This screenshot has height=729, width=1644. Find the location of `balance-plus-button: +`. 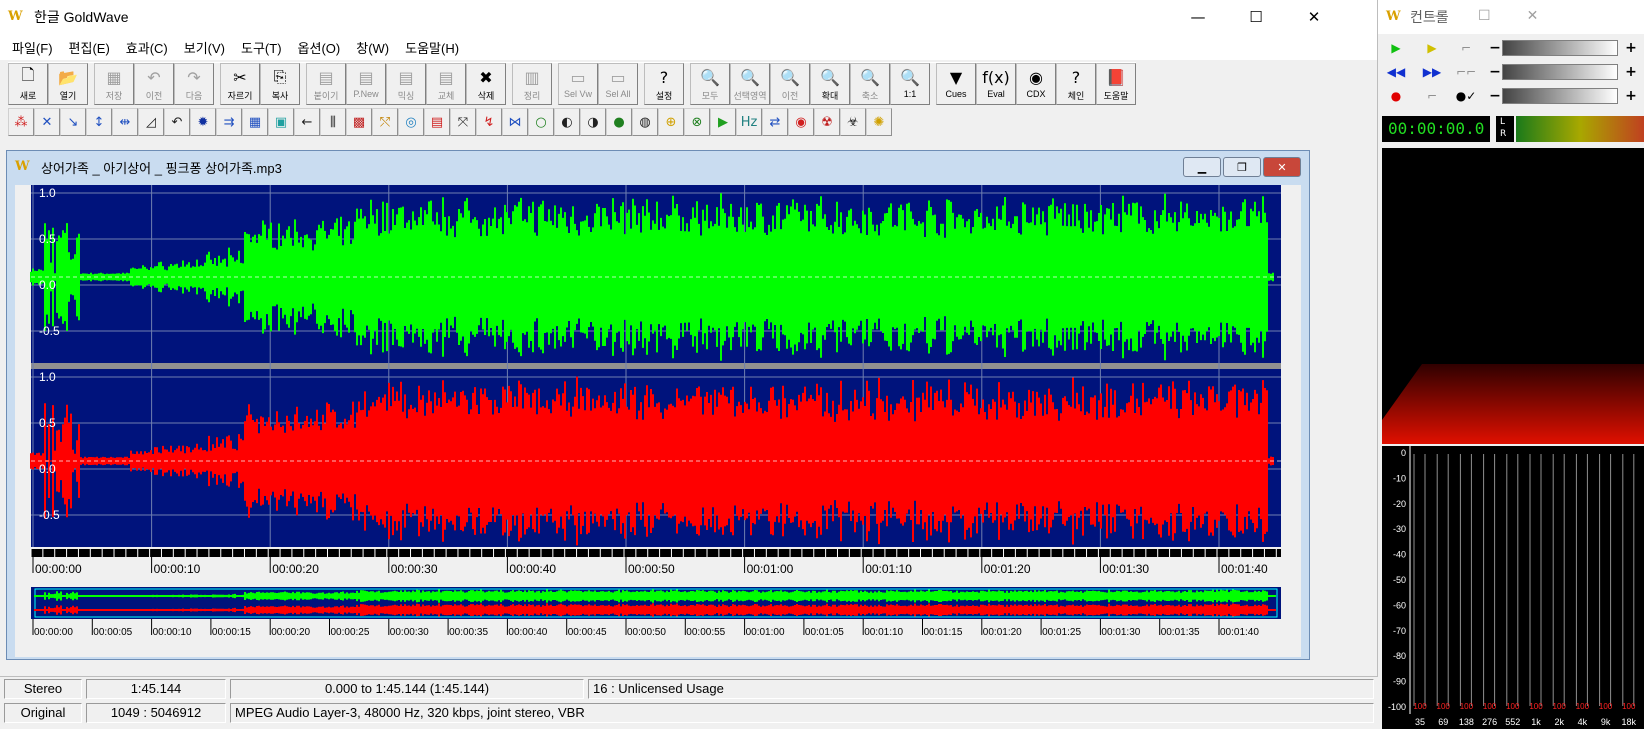

balance-plus-button: + is located at coordinates (1631, 72).